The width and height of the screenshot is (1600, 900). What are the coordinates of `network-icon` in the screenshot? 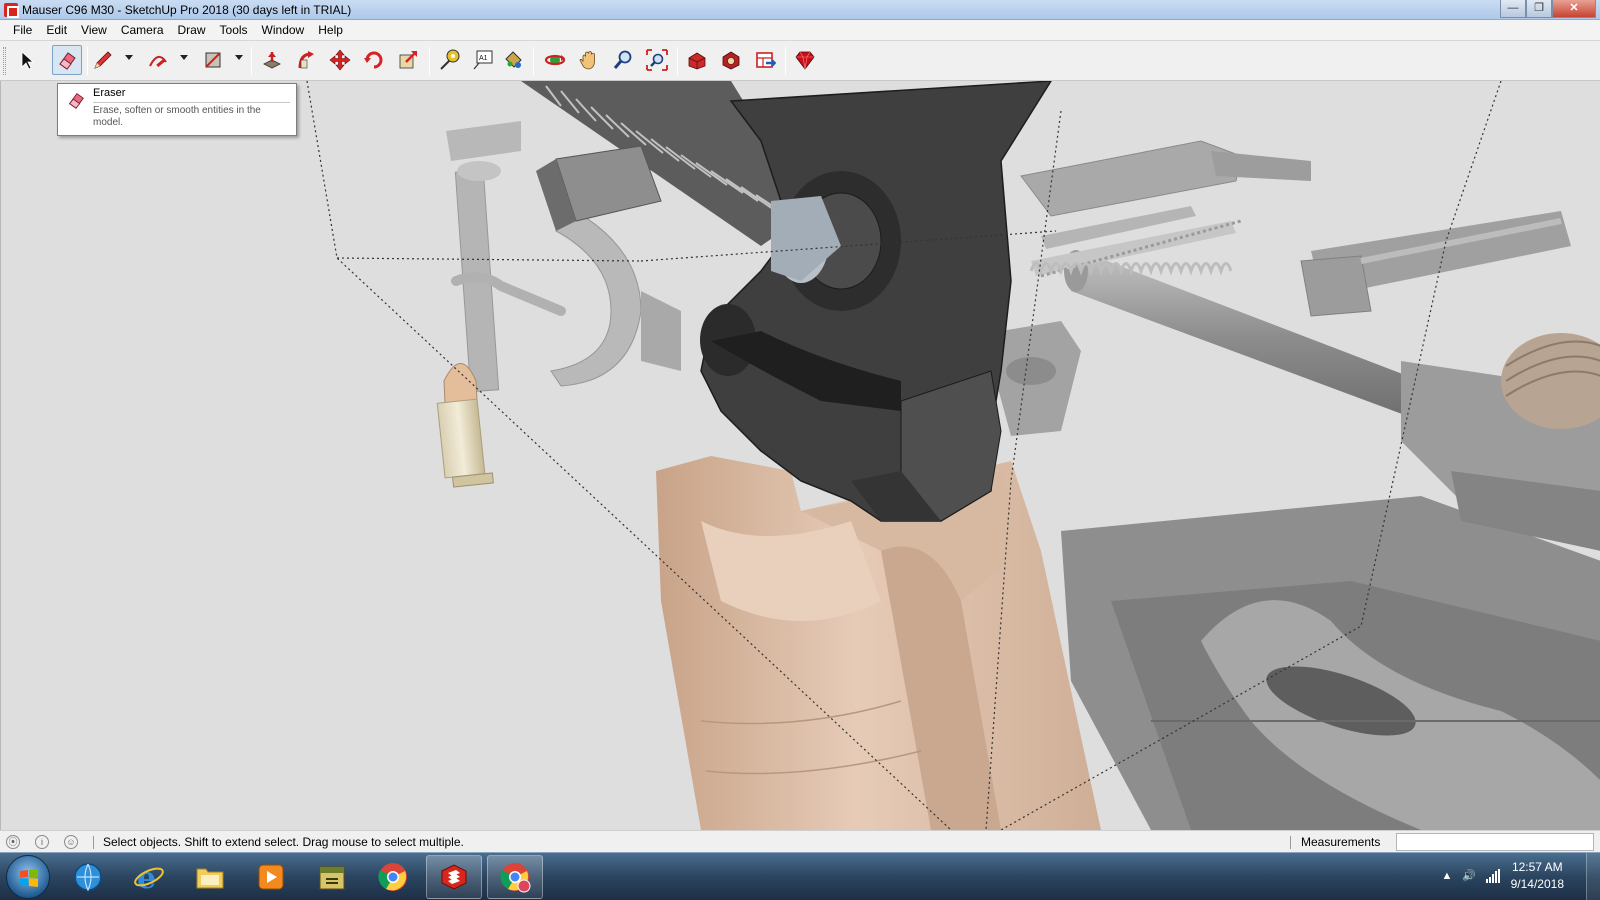 It's located at (1493, 876).